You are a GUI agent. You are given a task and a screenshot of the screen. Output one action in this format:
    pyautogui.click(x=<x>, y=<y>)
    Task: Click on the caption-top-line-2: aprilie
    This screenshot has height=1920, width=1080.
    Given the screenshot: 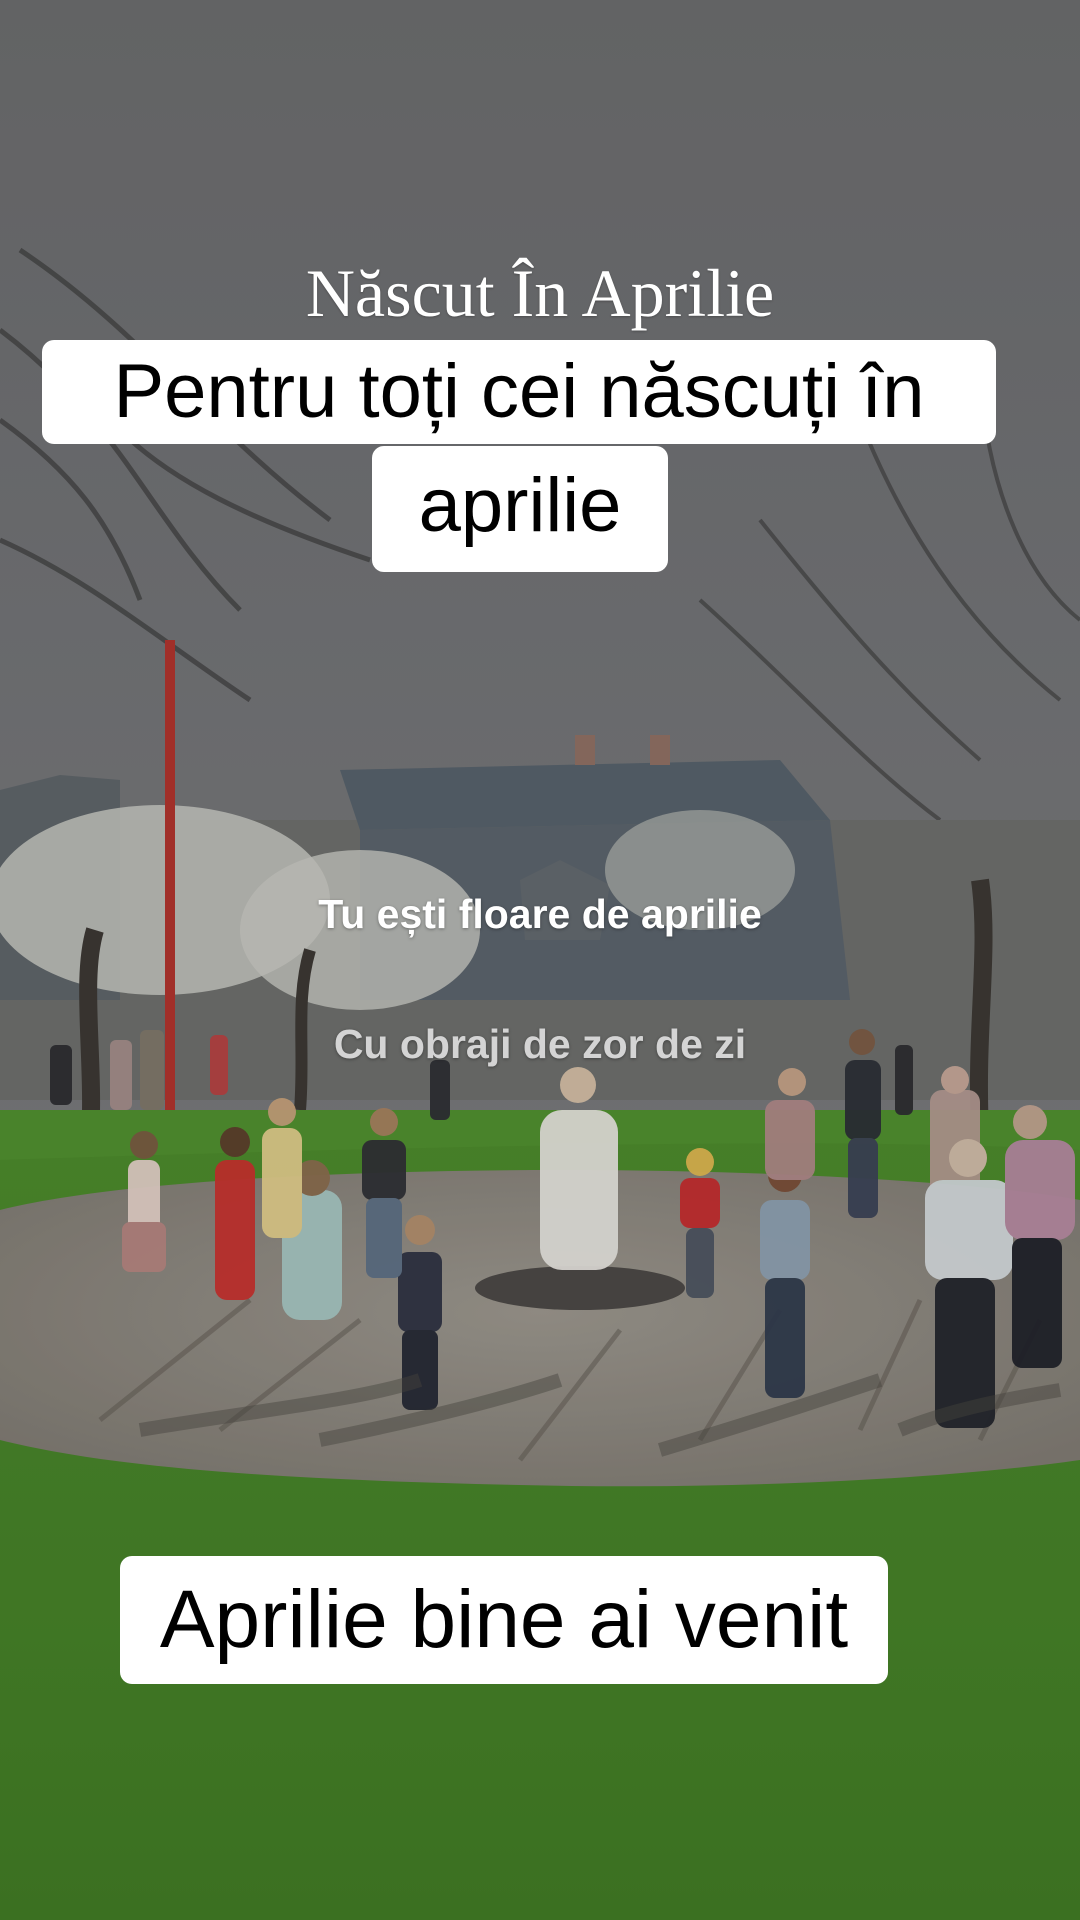 What is the action you would take?
    pyautogui.click(x=520, y=509)
    